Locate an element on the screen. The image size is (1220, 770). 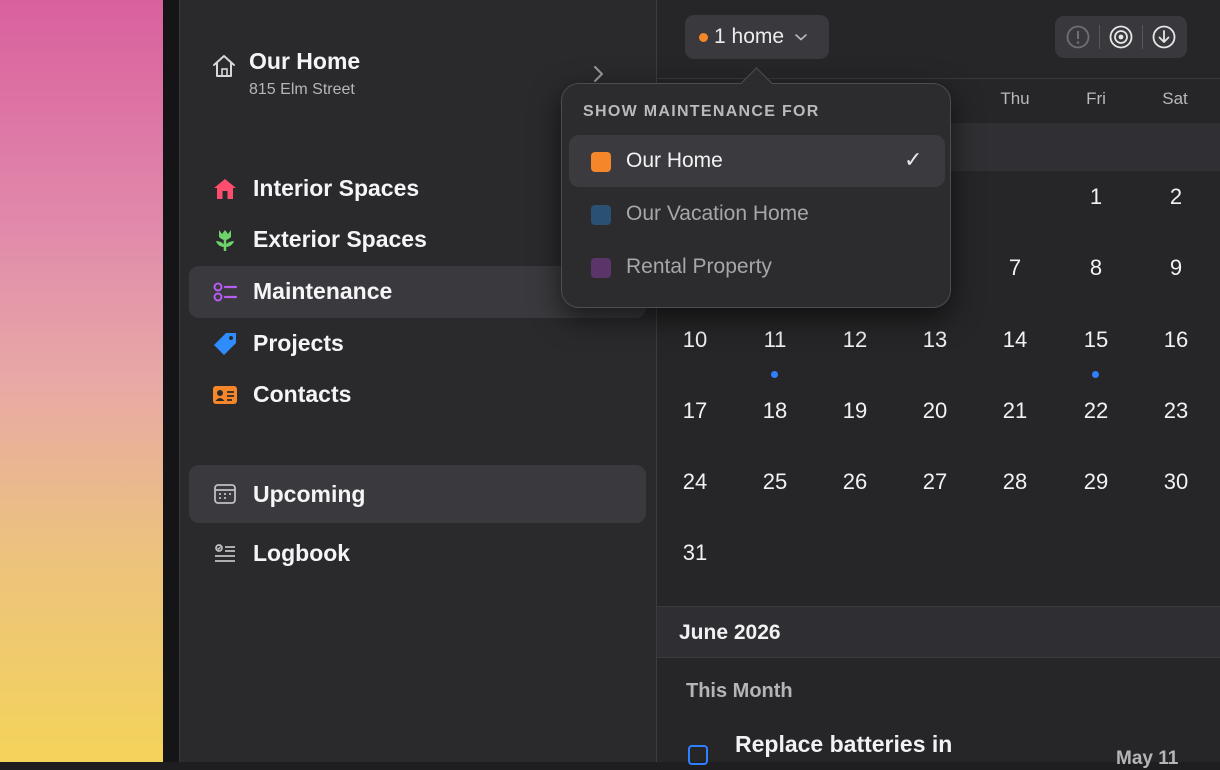
home-color-dot is located at coordinates (703, 37).